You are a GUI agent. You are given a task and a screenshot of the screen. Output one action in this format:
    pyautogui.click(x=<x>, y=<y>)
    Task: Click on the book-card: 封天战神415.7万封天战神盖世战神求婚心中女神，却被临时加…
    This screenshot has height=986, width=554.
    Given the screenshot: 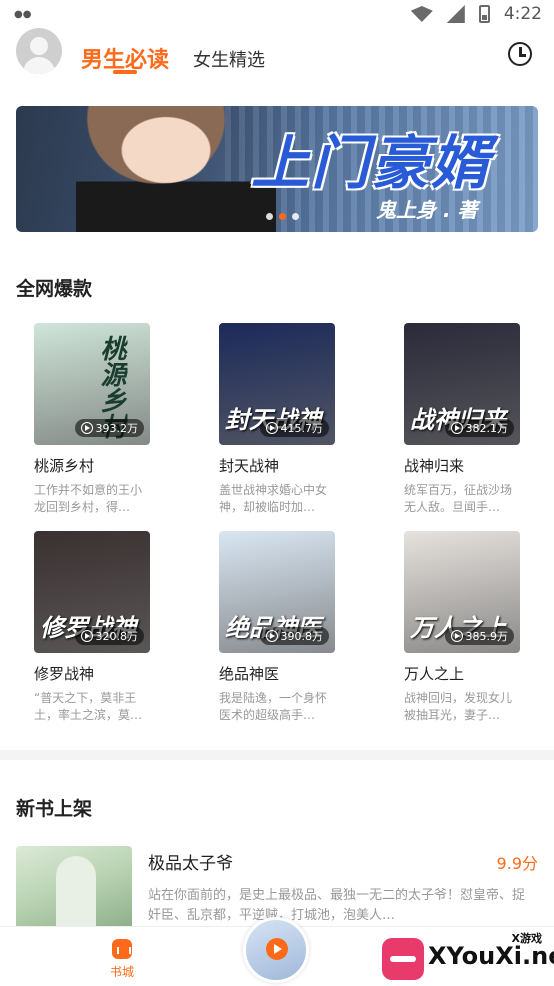 What is the action you would take?
    pyautogui.click(x=299, y=419)
    